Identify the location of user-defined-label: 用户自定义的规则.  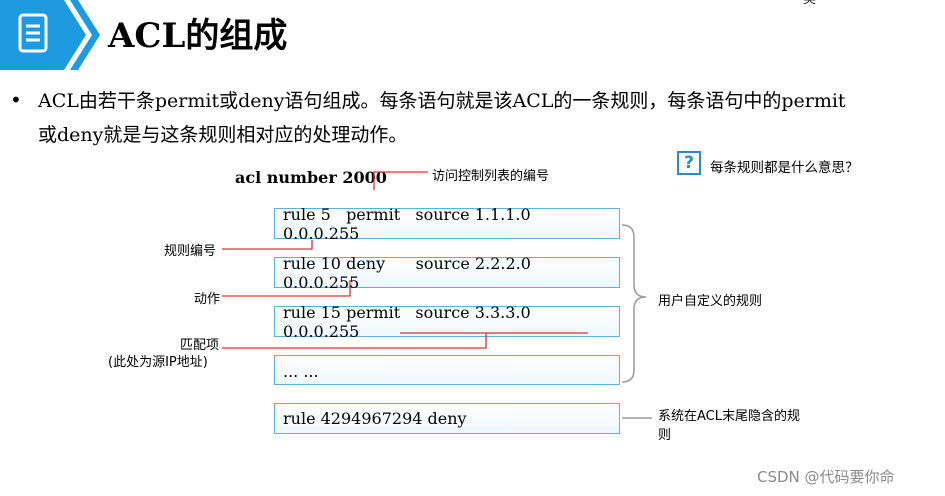
(710, 301).